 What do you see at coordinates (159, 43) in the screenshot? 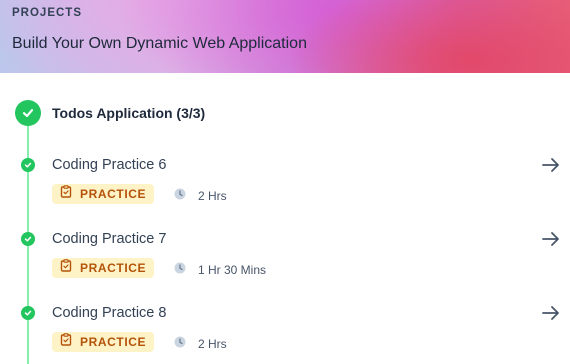
I see `page-title: Build Your Own Dynamic Web Application` at bounding box center [159, 43].